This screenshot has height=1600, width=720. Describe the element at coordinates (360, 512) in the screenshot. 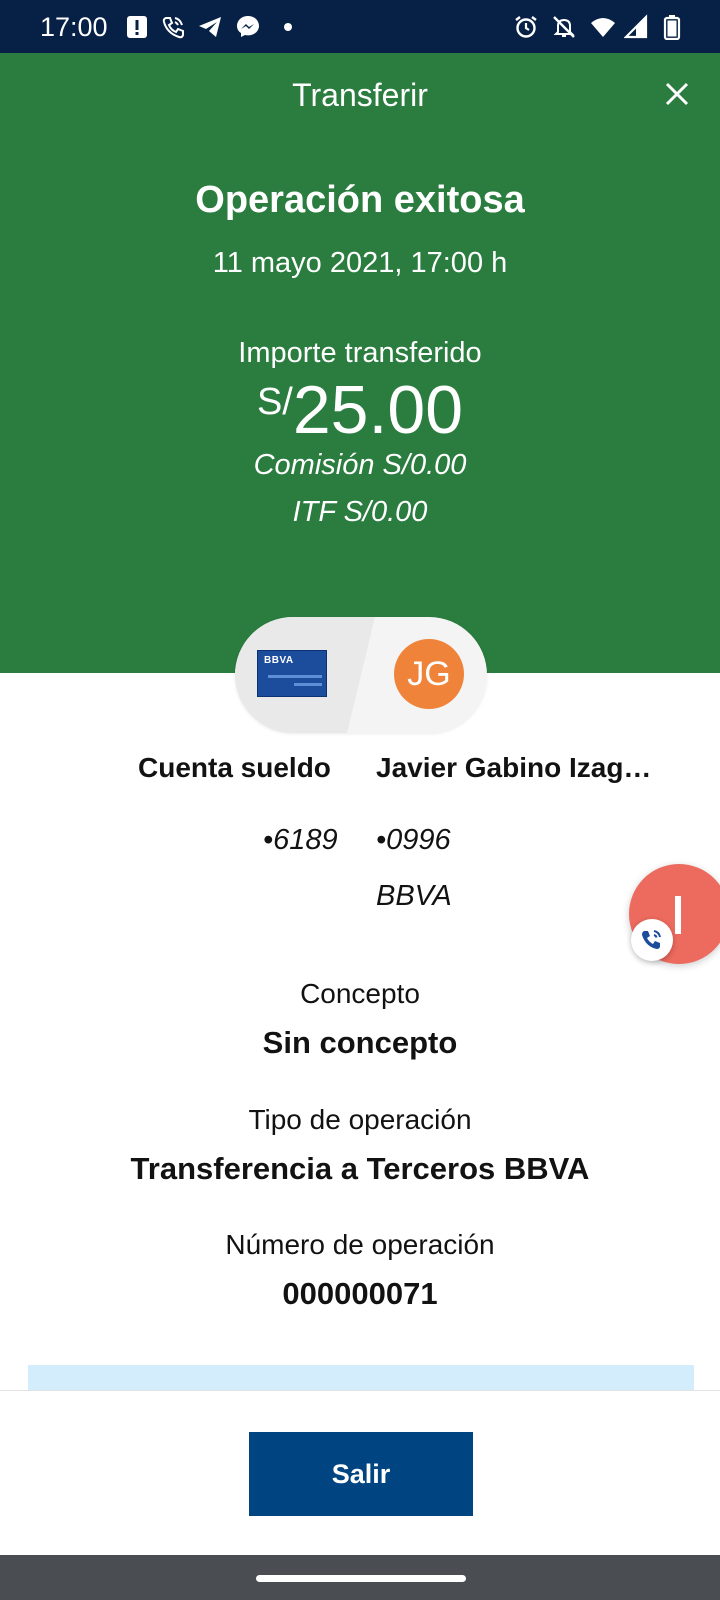

I see `itf-text: ITF S/0.00` at that location.